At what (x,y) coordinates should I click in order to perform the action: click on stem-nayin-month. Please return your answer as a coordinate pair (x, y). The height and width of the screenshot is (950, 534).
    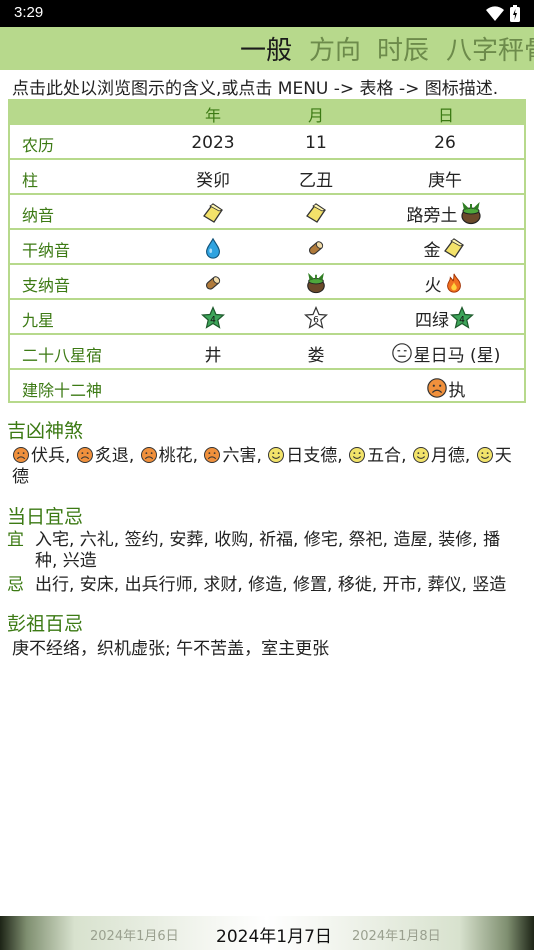
    Looking at the image, I should click on (316, 248).